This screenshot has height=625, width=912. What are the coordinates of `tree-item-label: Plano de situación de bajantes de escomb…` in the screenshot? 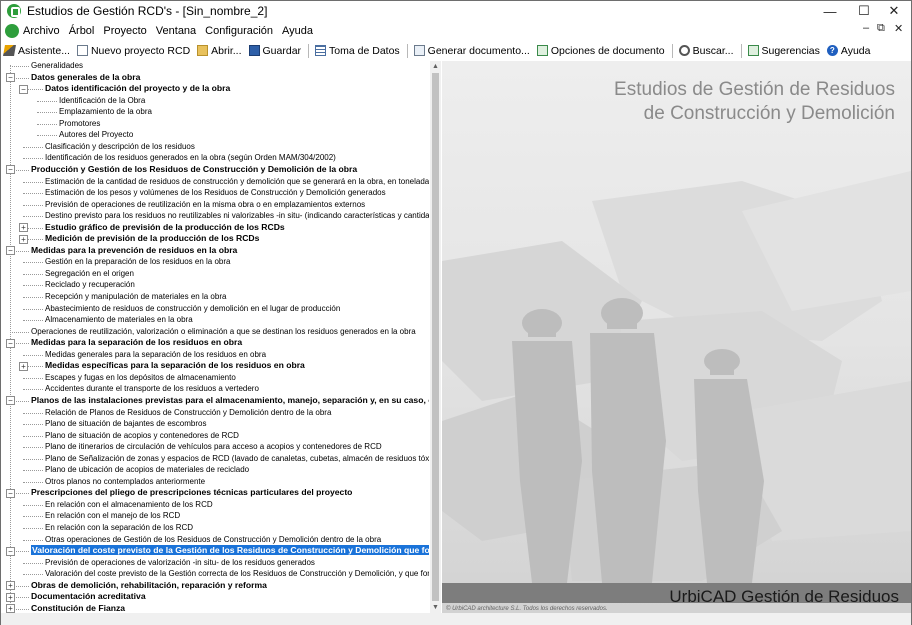 It's located at (126, 424).